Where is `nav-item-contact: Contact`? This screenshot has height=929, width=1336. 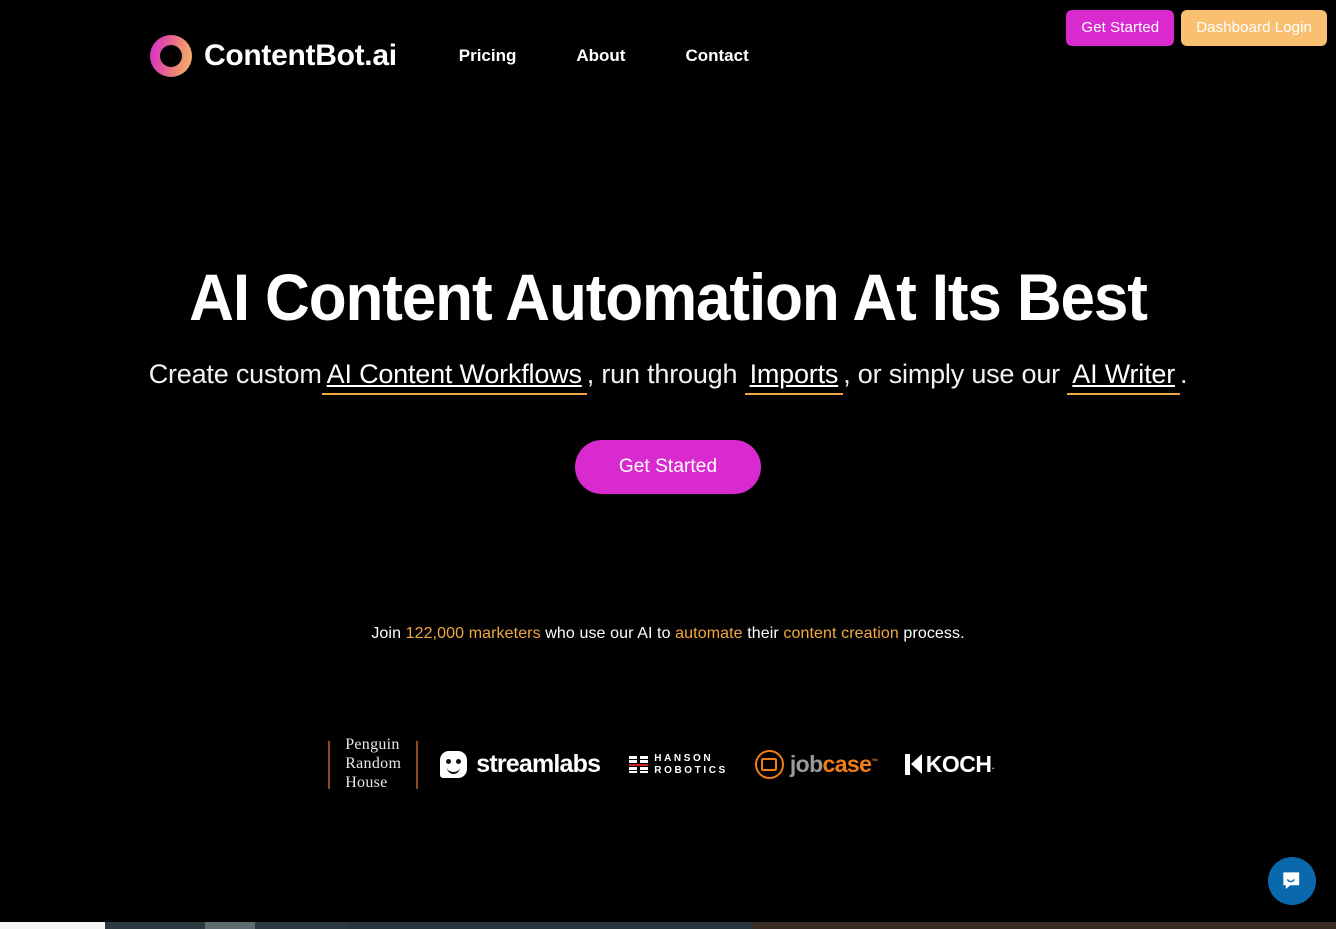
nav-item-contact: Contact is located at coordinates (716, 56).